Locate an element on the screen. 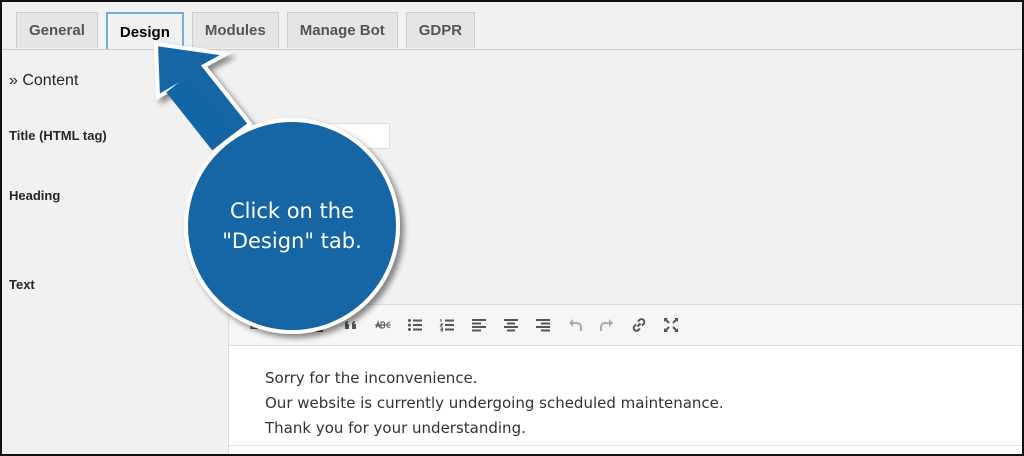 This screenshot has width=1024, height=456. abc-strike-button is located at coordinates (383, 325).